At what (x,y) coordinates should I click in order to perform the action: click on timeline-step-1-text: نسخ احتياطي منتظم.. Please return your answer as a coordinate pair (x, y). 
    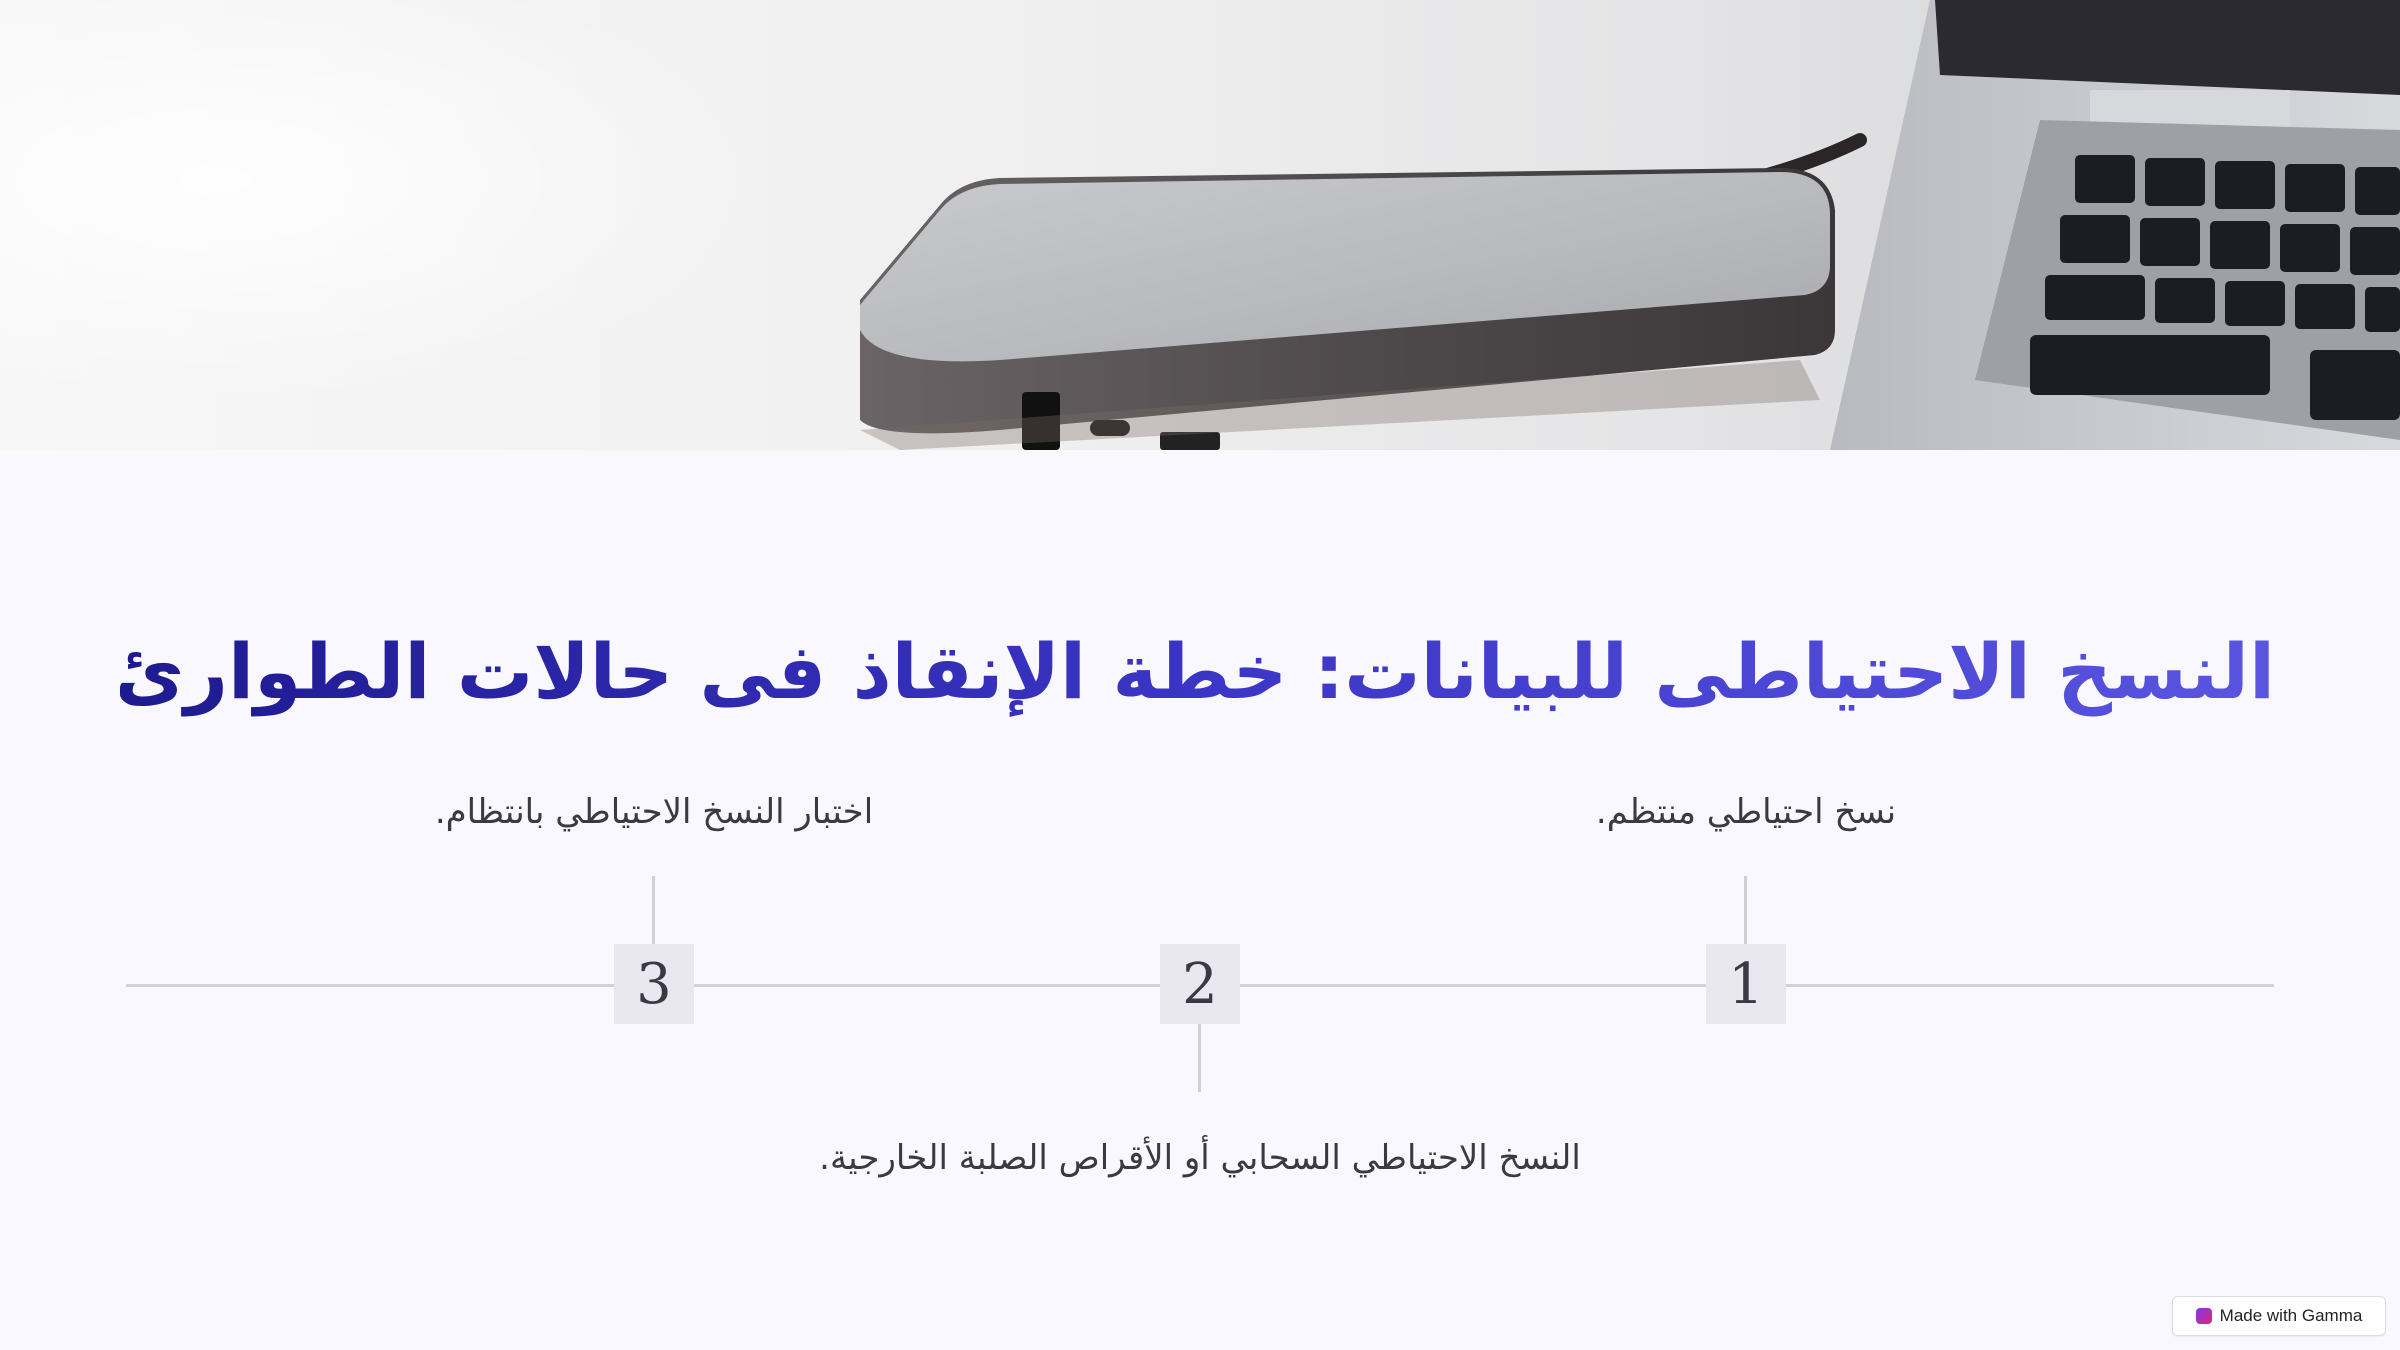
    Looking at the image, I should click on (1746, 812).